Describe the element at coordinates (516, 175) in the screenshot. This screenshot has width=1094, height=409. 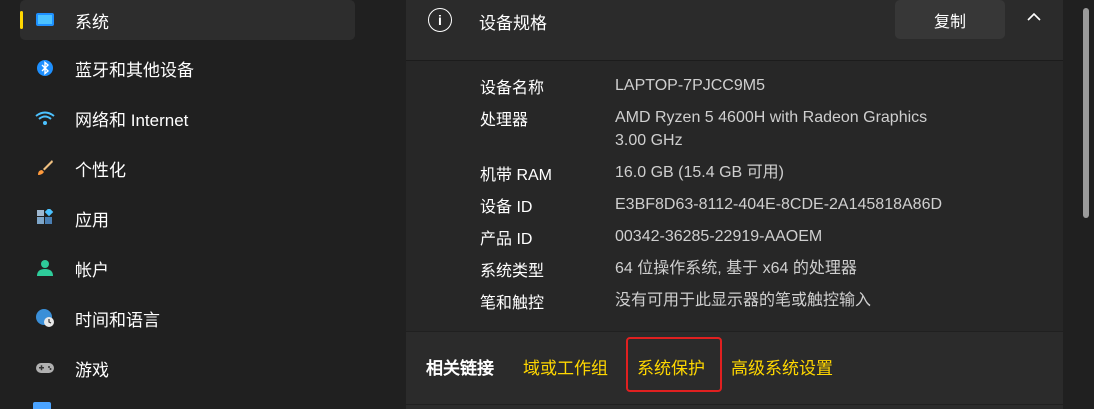
I see `spec-key: 机带 RAM` at that location.